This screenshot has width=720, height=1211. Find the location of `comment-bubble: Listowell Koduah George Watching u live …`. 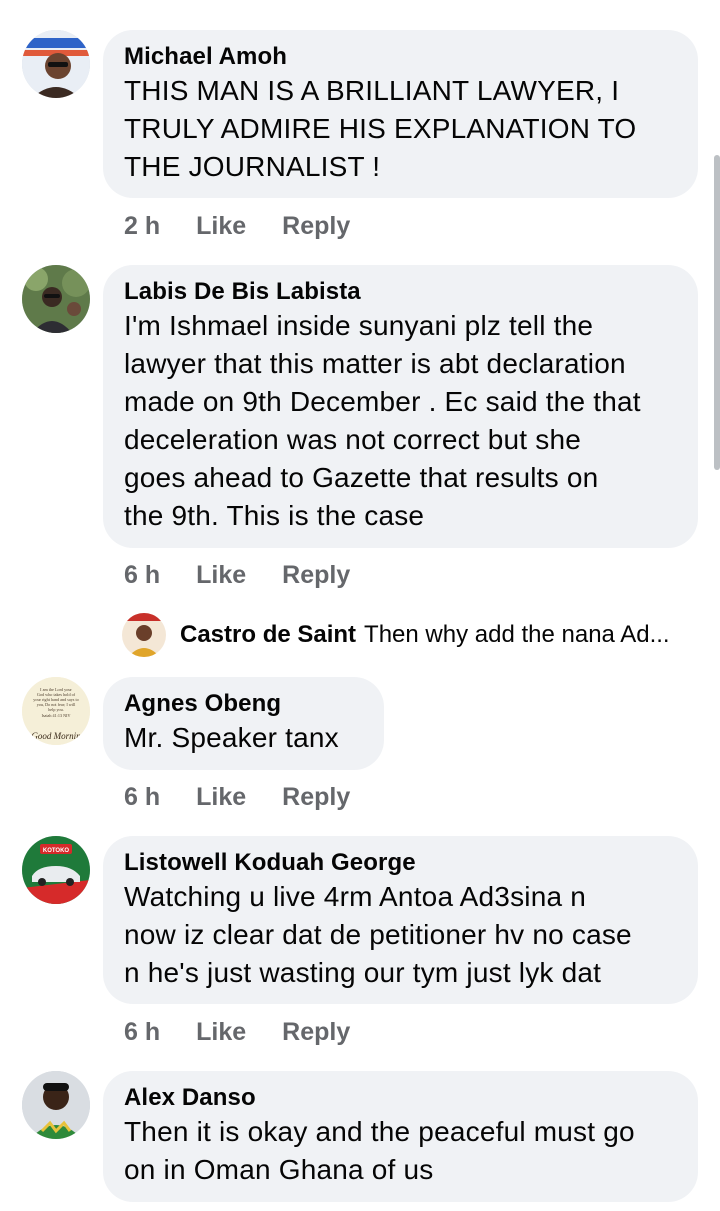

comment-bubble: Listowell Koduah George Watching u live … is located at coordinates (400, 920).